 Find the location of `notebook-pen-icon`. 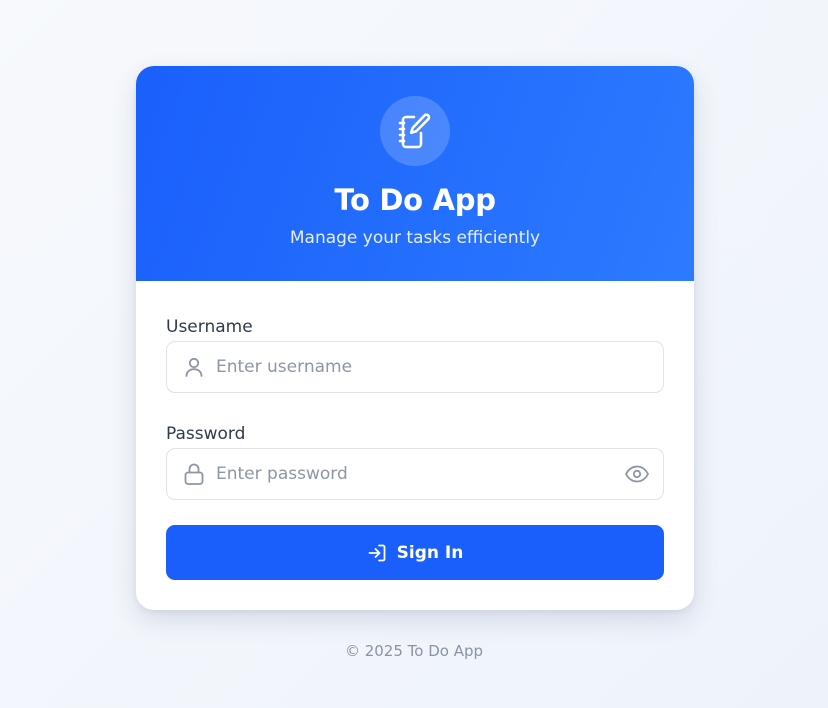

notebook-pen-icon is located at coordinates (414, 131).